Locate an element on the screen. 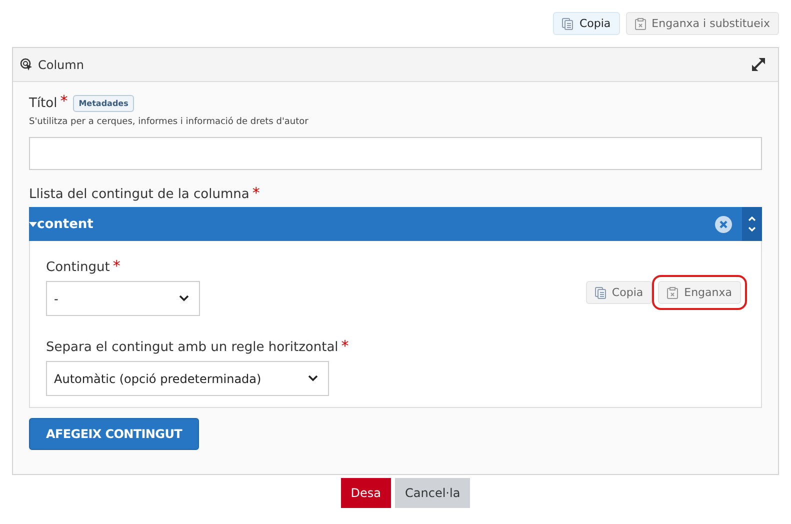 This screenshot has width=791, height=524. panel-title: Column is located at coordinates (61, 65).